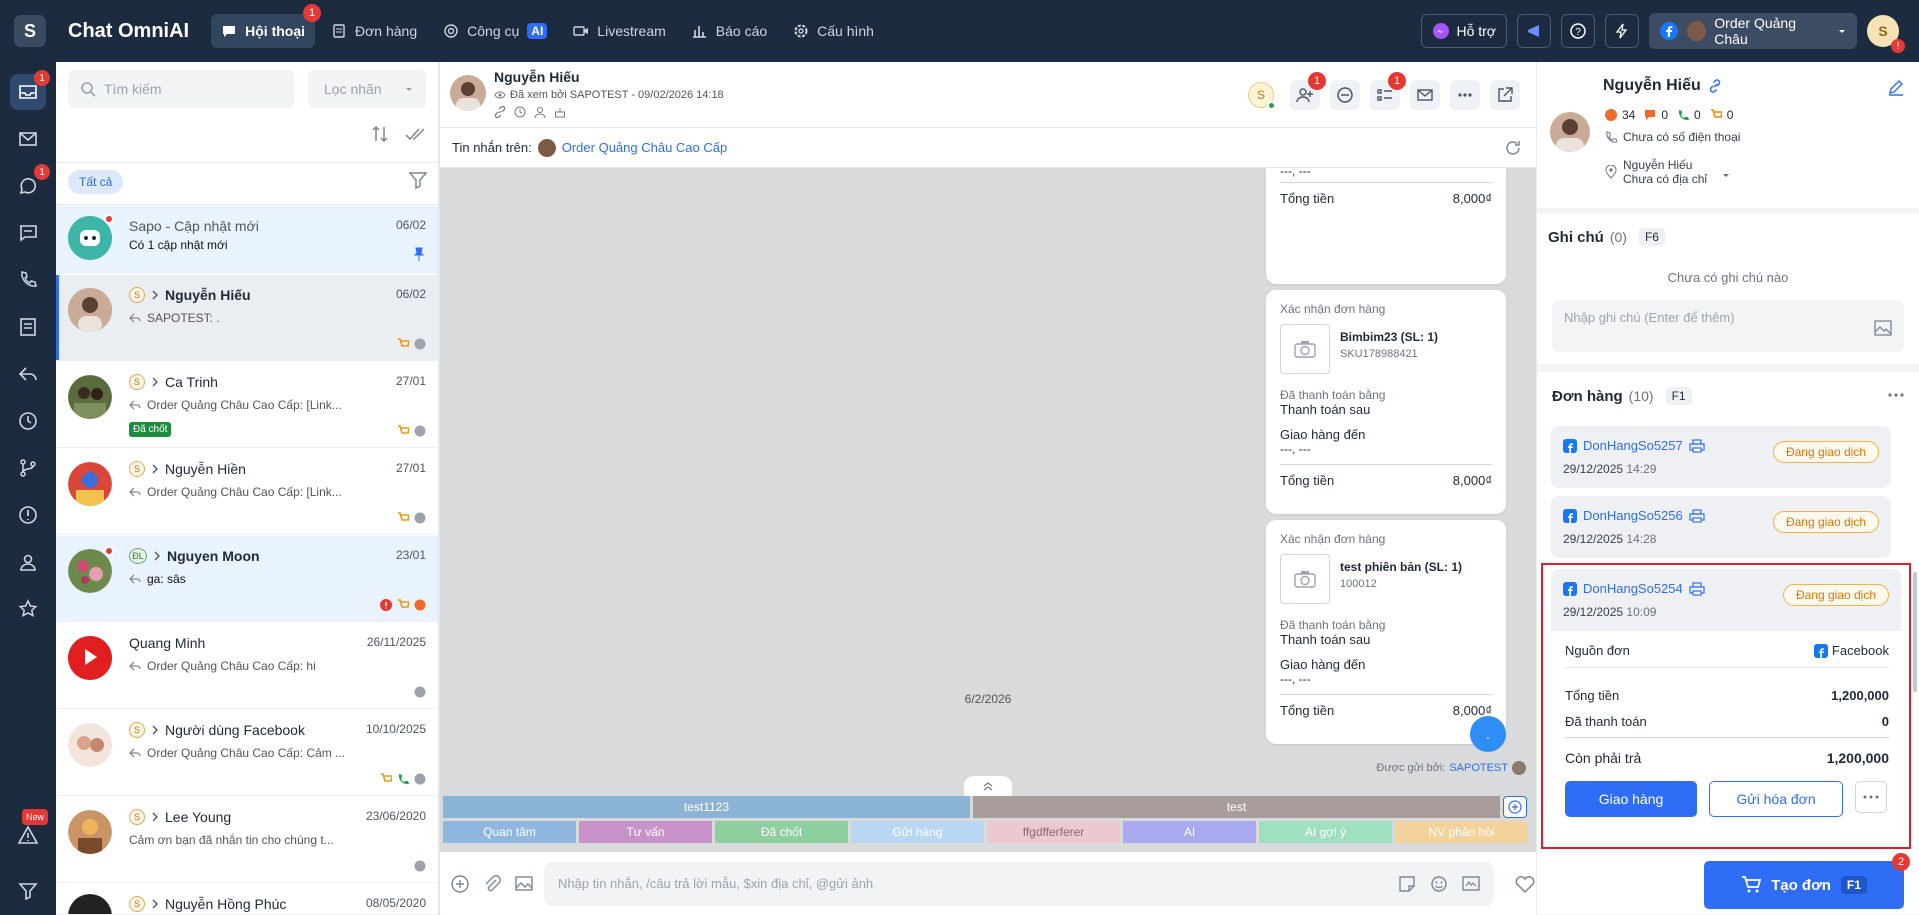 This screenshot has height=915, width=1919. I want to click on tag-button: ffgdfferferer, so click(1053, 832).